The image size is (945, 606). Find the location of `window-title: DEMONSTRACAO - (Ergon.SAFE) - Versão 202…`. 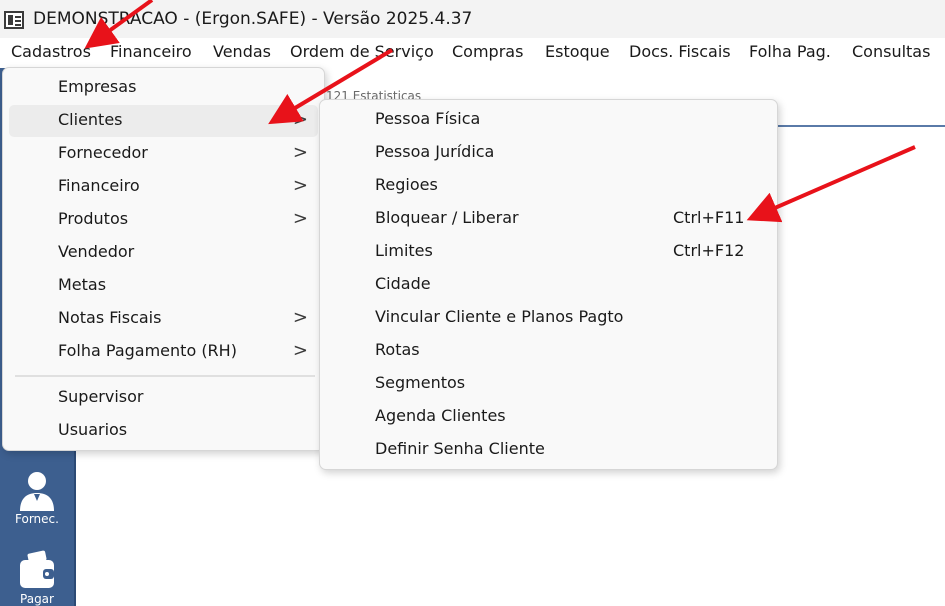

window-title: DEMONSTRACAO - (Ergon.SAFE) - Versão 202… is located at coordinates (253, 19).